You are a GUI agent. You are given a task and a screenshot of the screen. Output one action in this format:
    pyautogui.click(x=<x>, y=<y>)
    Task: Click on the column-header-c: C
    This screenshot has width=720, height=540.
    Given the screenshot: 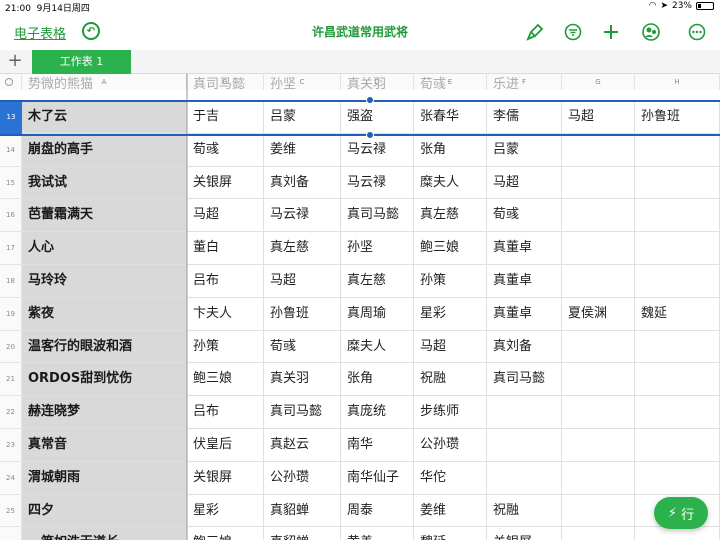 What is the action you would take?
    pyautogui.click(x=302, y=82)
    